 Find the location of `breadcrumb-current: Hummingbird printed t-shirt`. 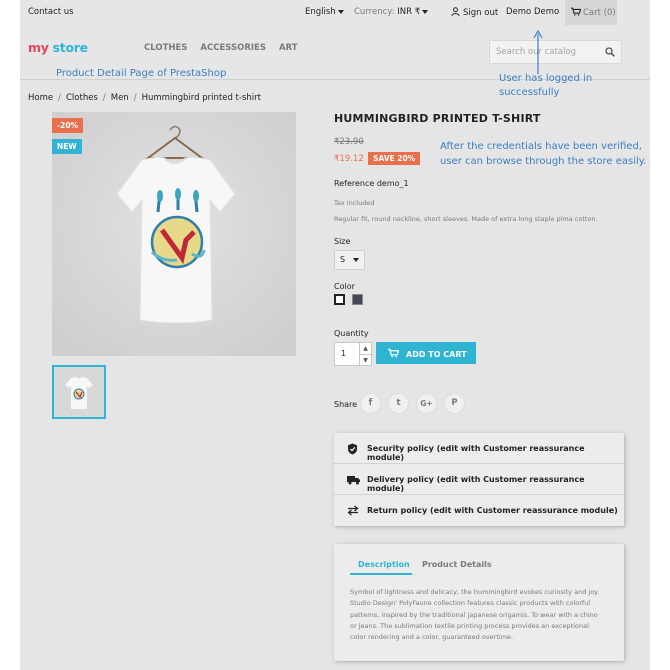

breadcrumb-current: Hummingbird printed t-shirt is located at coordinates (201, 98).